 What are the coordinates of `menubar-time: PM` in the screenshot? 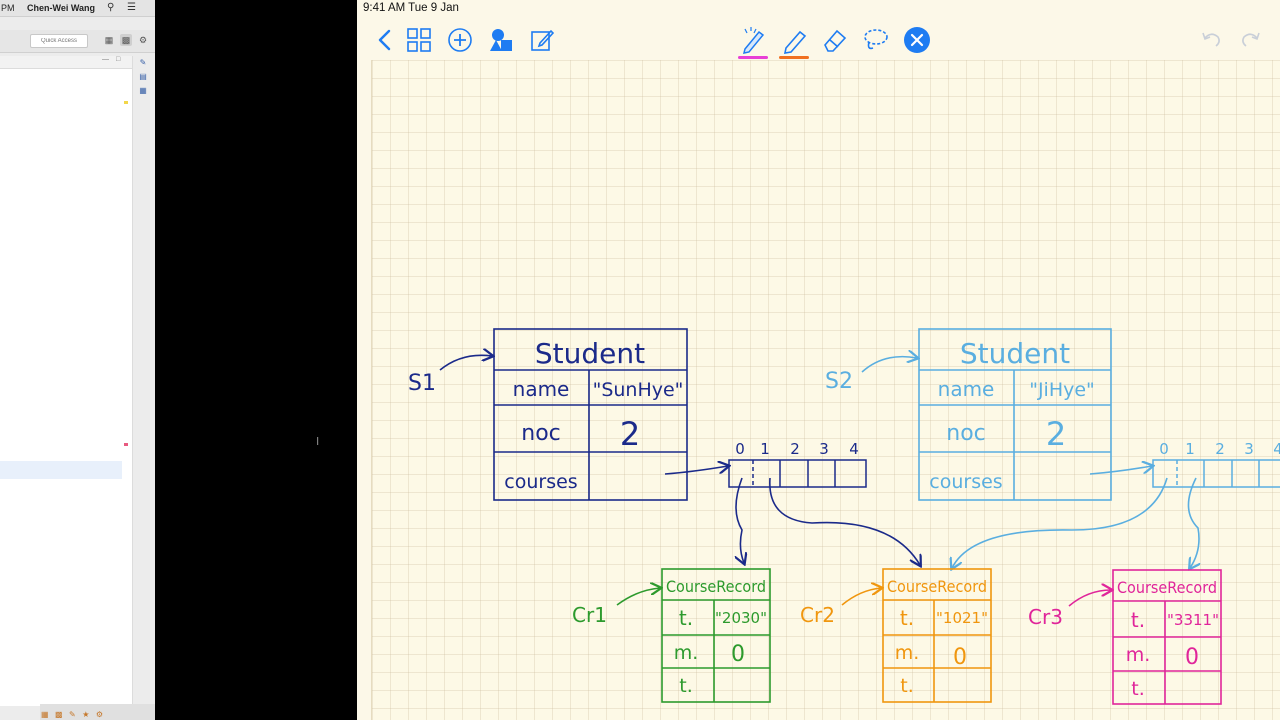 It's located at (8, 8).